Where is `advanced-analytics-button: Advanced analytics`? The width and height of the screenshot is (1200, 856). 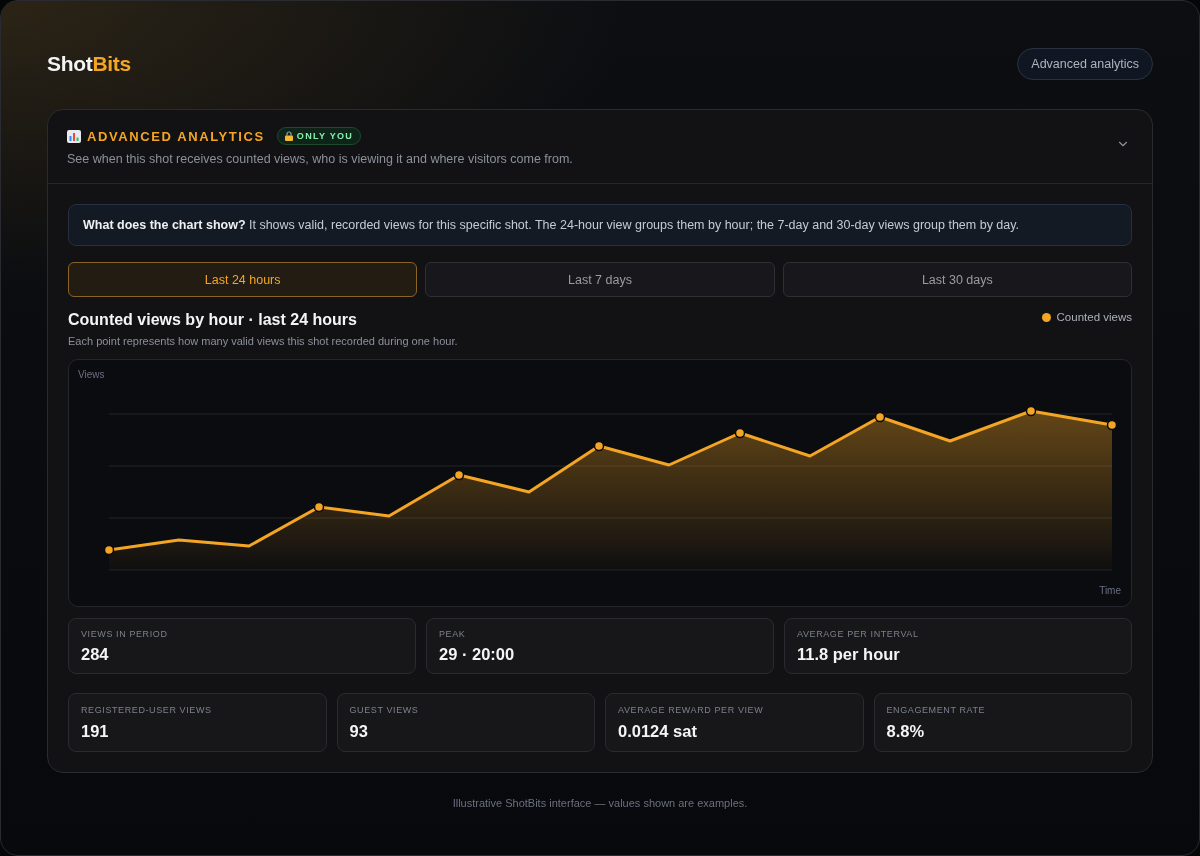 advanced-analytics-button: Advanced analytics is located at coordinates (1085, 64).